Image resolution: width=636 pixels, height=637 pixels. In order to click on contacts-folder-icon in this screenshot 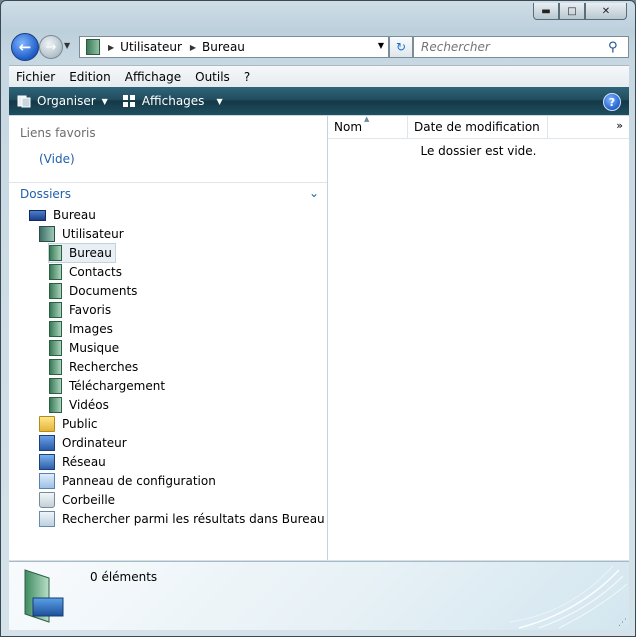, I will do `click(55, 272)`.